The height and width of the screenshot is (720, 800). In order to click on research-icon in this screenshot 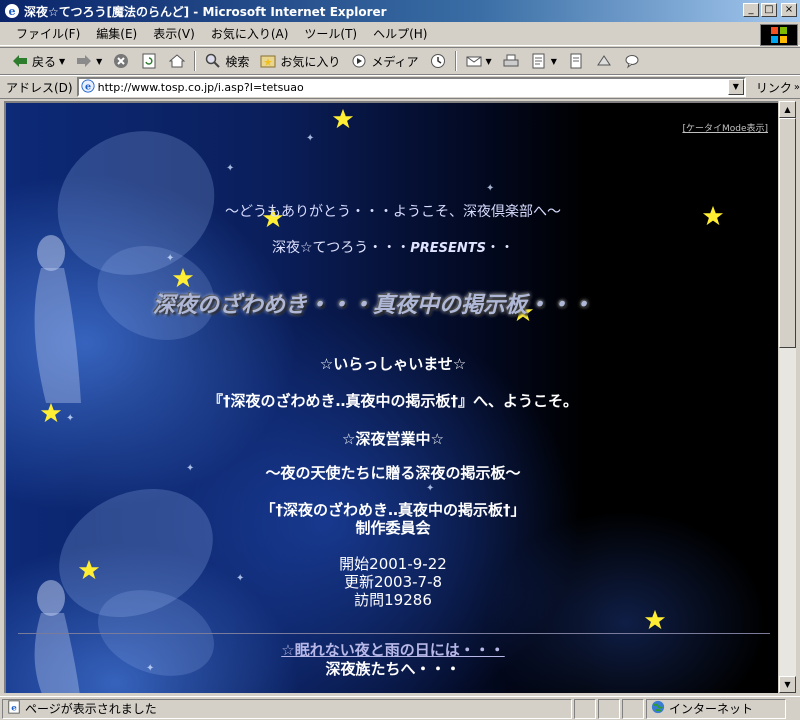, I will do `click(604, 61)`.